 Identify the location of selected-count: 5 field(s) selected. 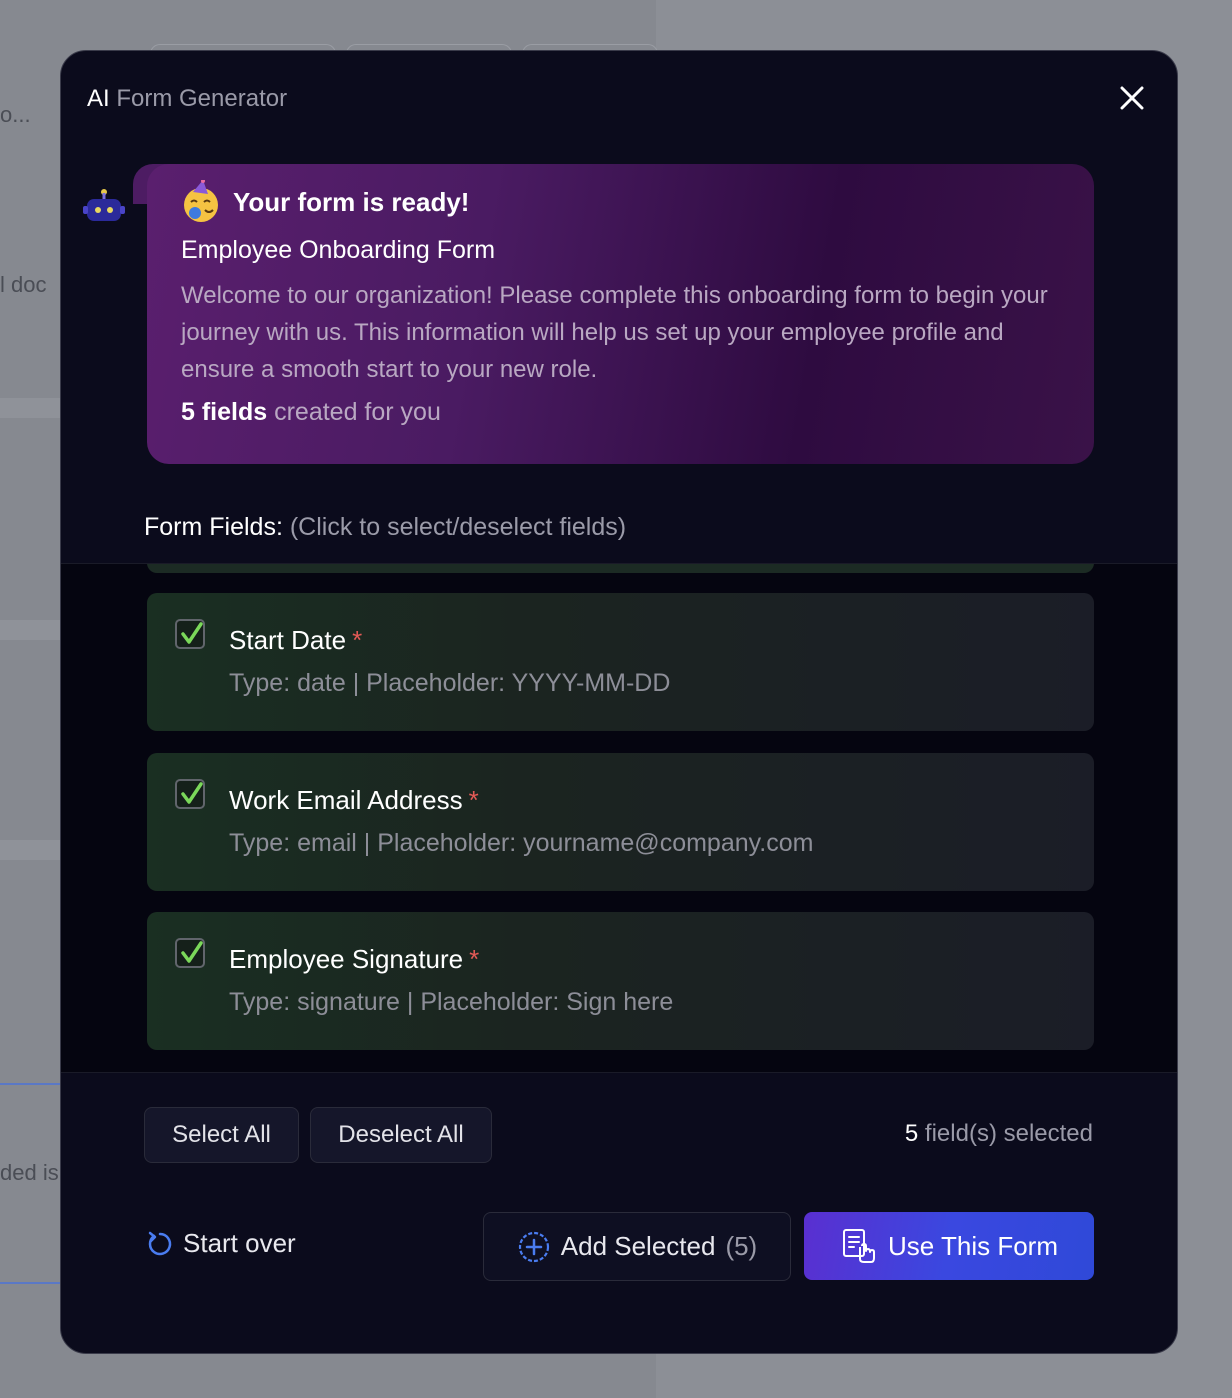
(999, 1134).